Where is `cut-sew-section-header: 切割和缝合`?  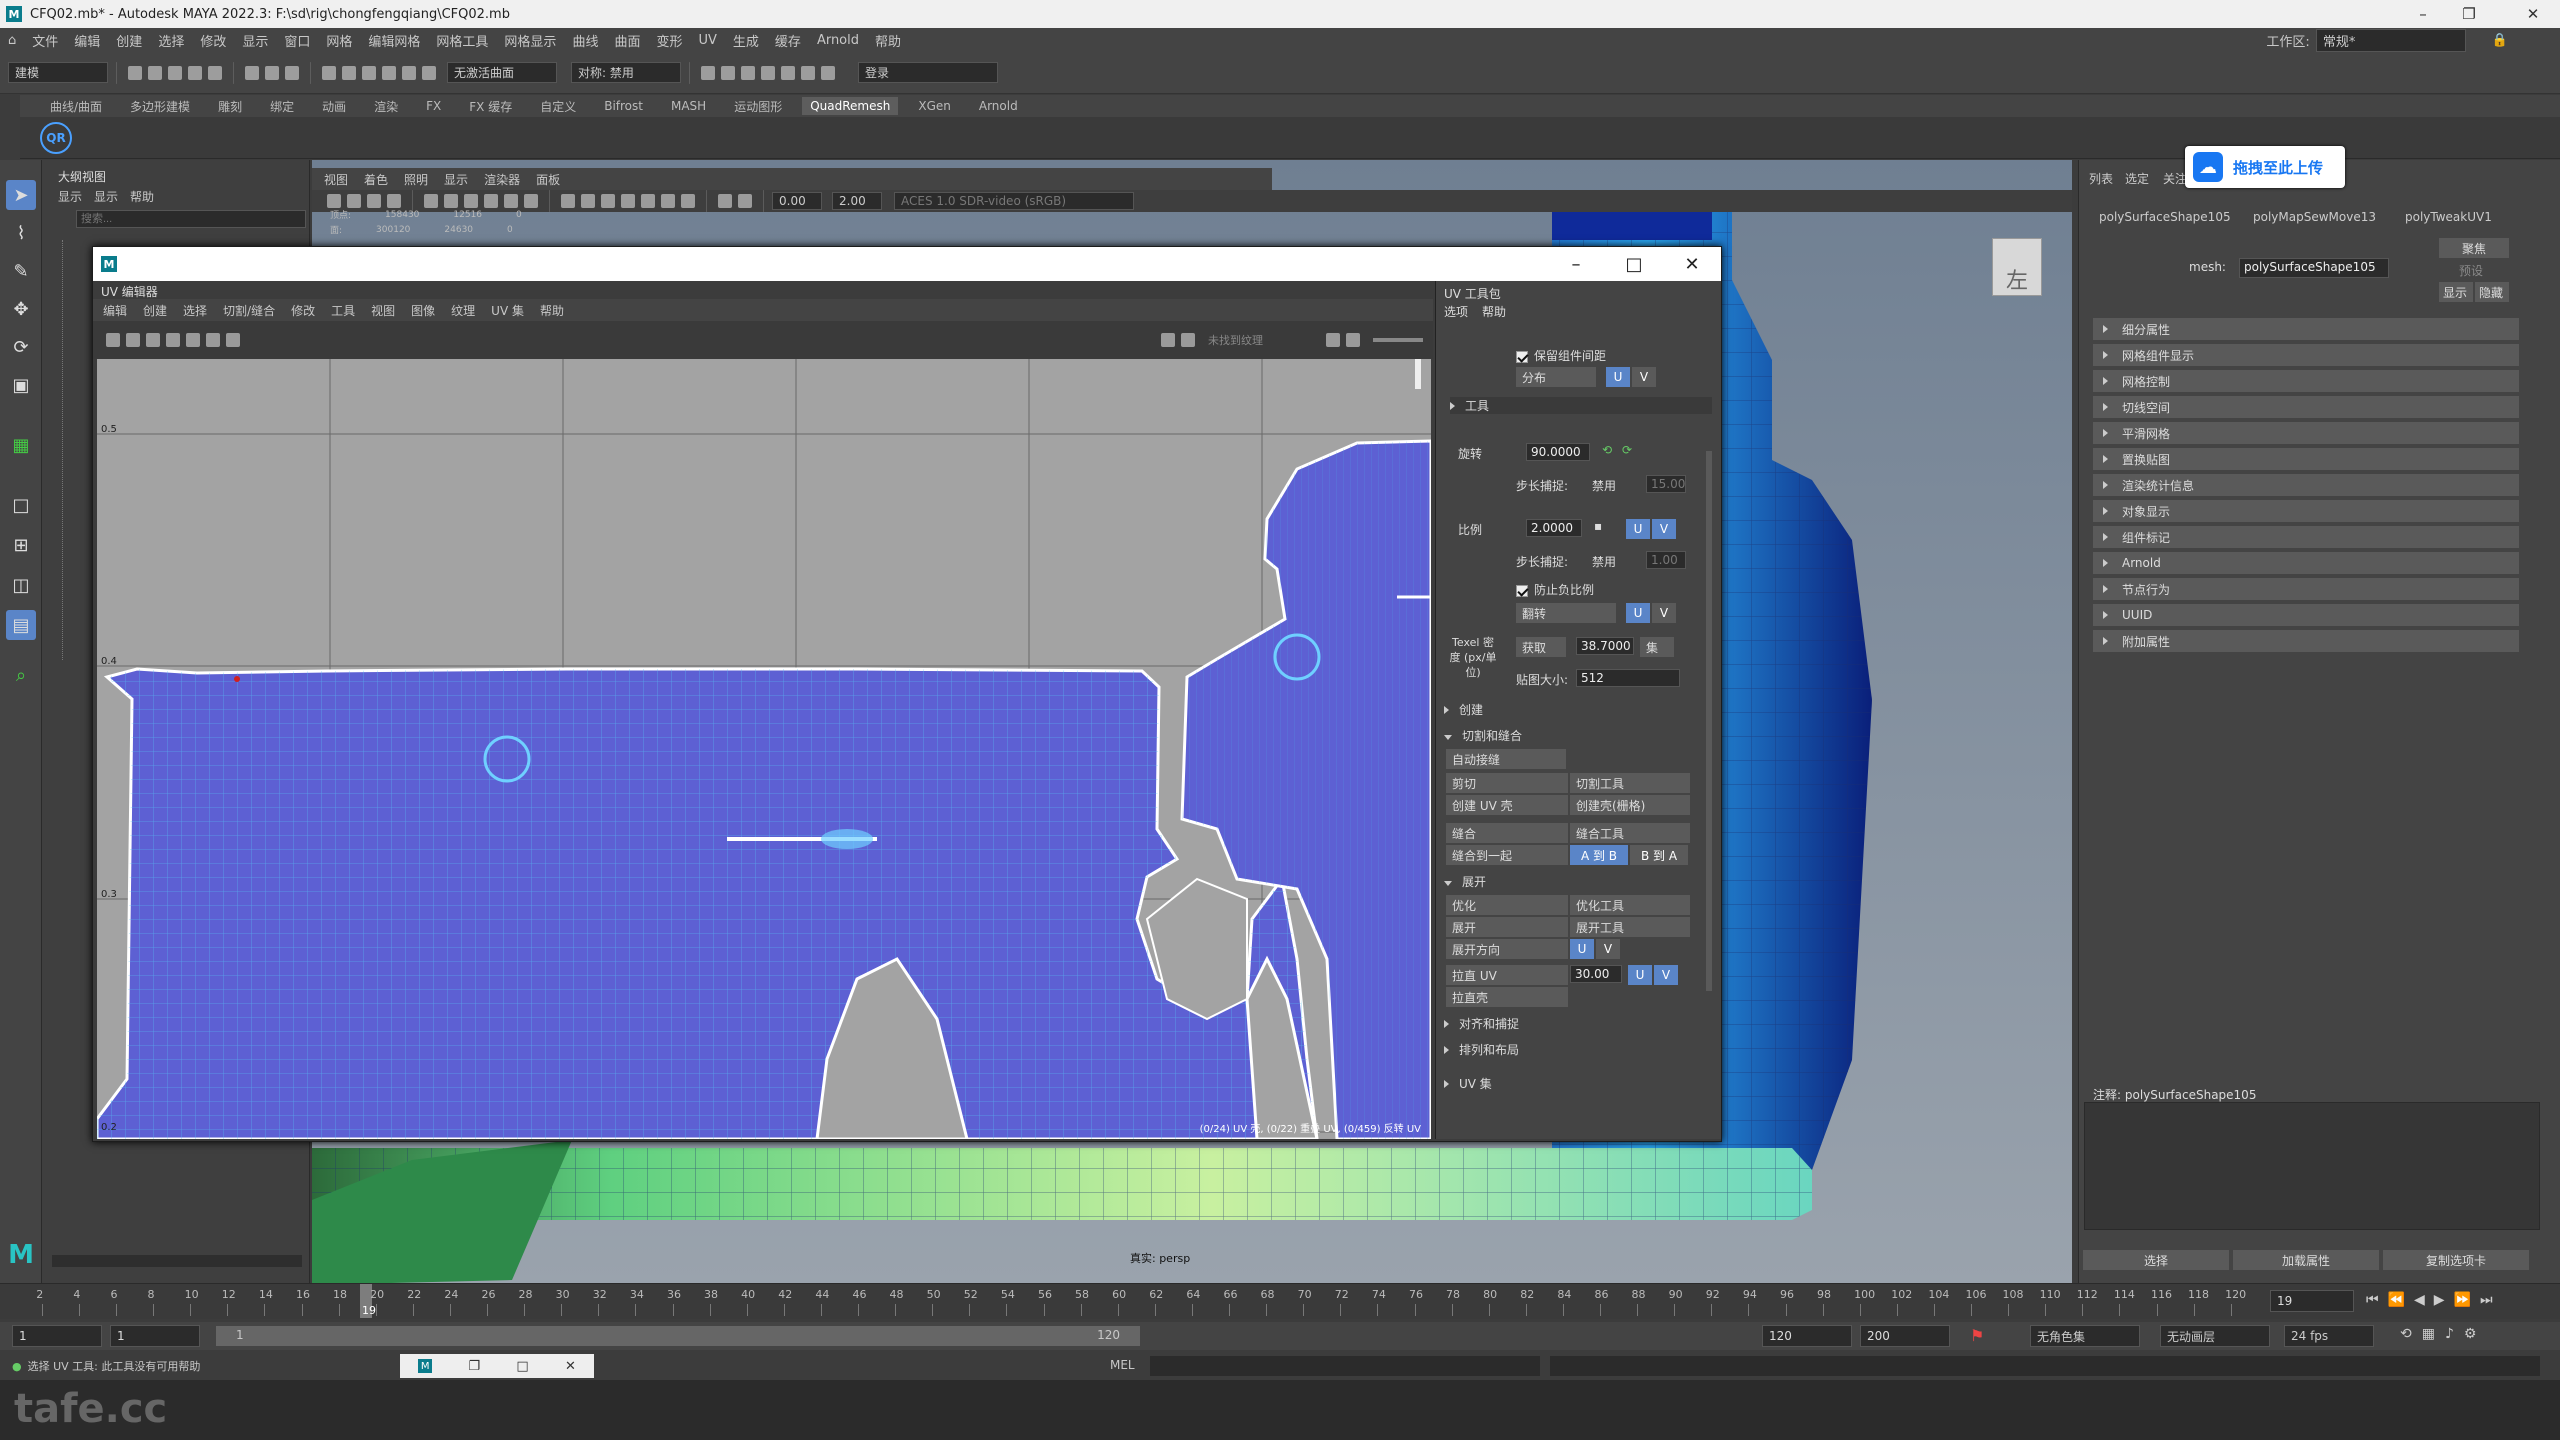 cut-sew-section-header: 切割和缝合 is located at coordinates (1483, 735).